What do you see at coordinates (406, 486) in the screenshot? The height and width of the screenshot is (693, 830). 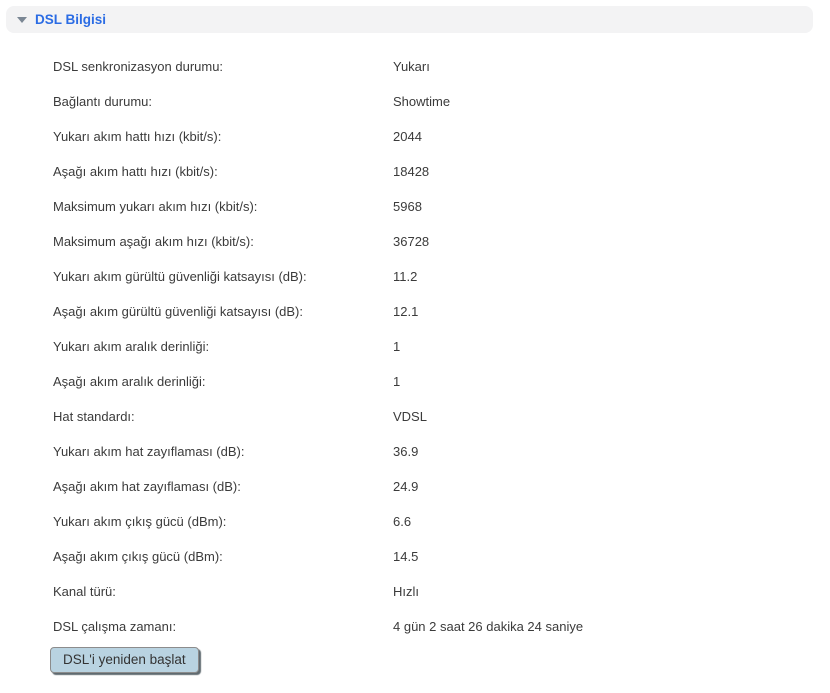 I see `row-value: 24.9` at bounding box center [406, 486].